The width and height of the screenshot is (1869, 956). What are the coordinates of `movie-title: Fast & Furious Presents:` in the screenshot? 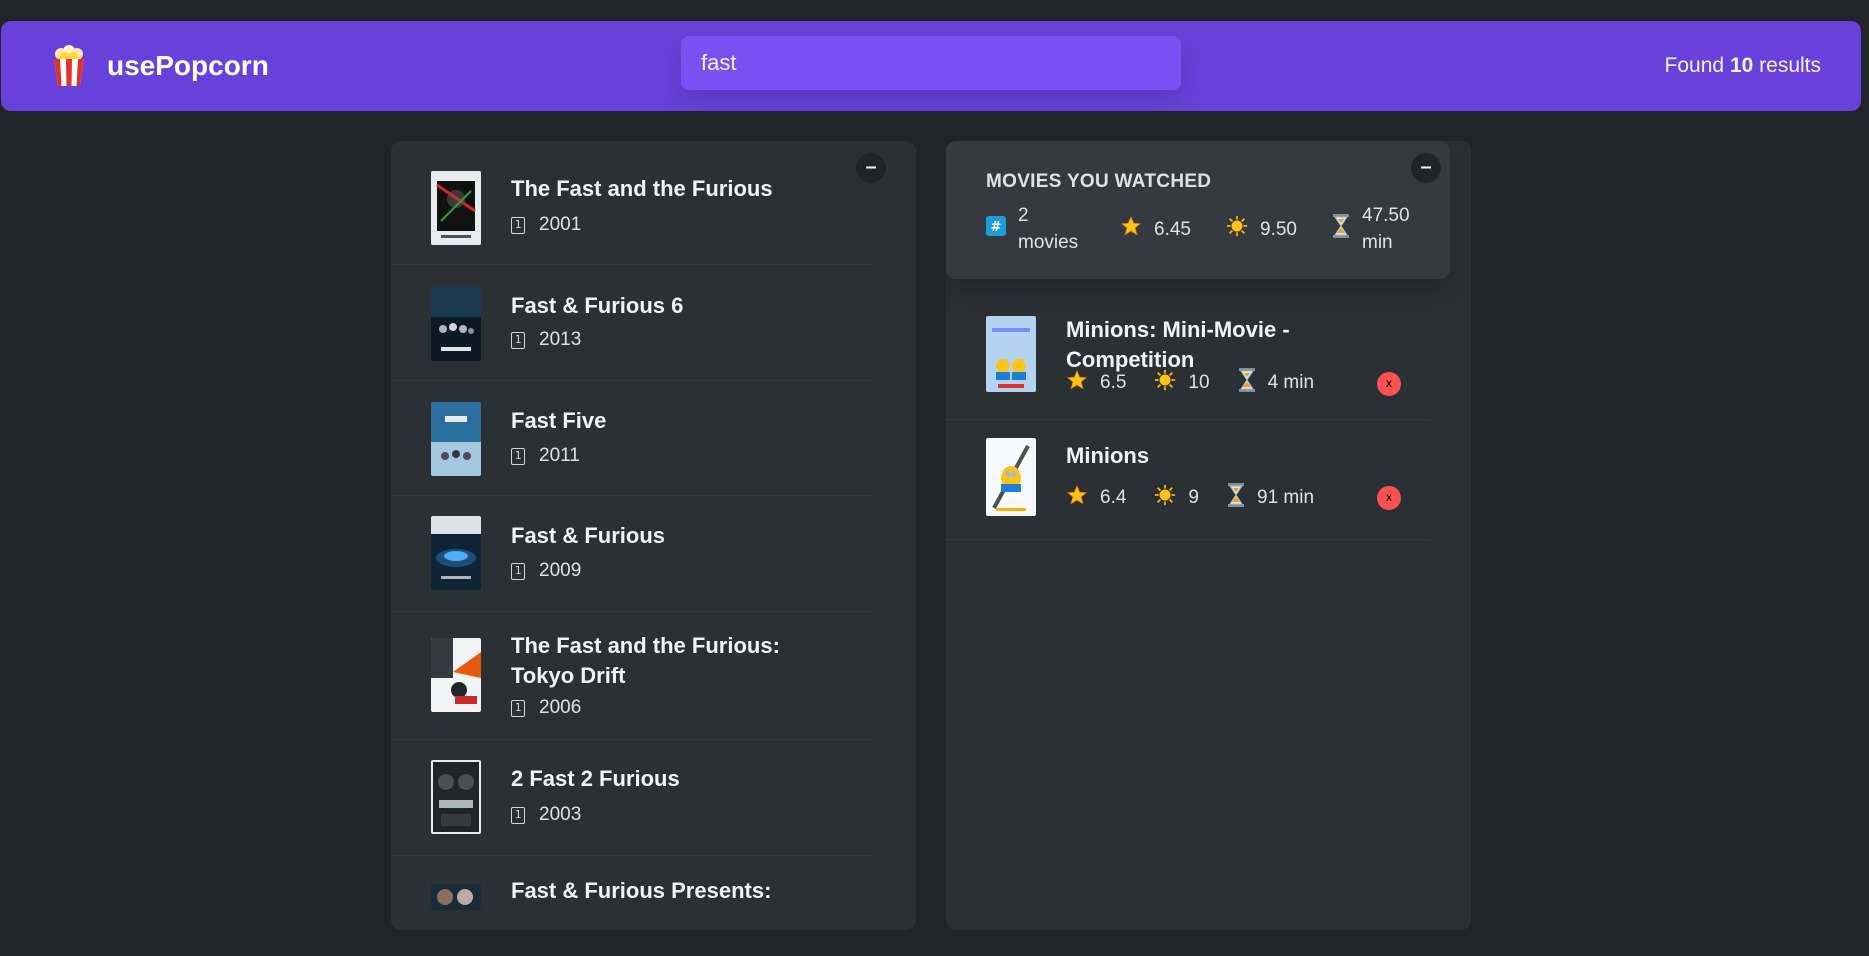 It's located at (641, 890).